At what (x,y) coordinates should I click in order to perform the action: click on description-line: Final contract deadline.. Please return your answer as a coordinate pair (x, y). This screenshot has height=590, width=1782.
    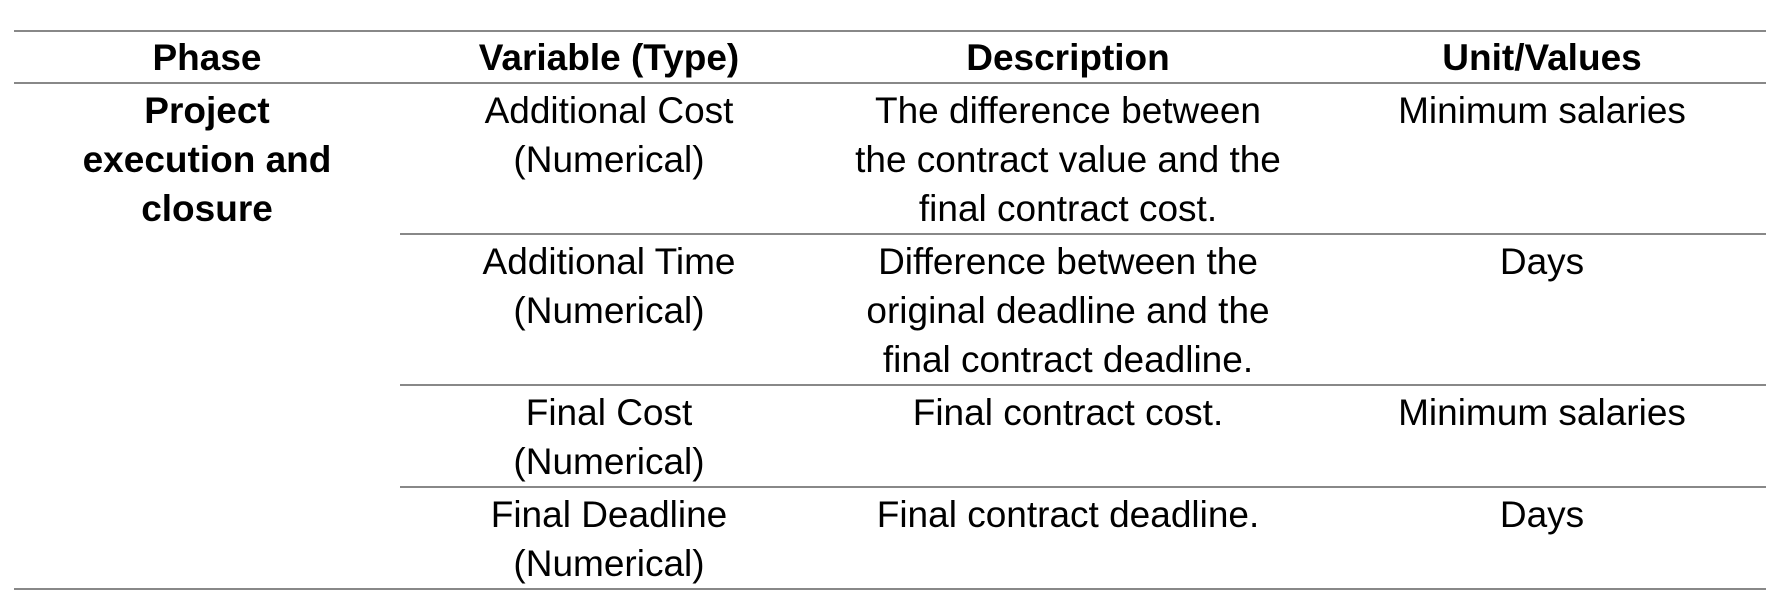
    Looking at the image, I should click on (1068, 514).